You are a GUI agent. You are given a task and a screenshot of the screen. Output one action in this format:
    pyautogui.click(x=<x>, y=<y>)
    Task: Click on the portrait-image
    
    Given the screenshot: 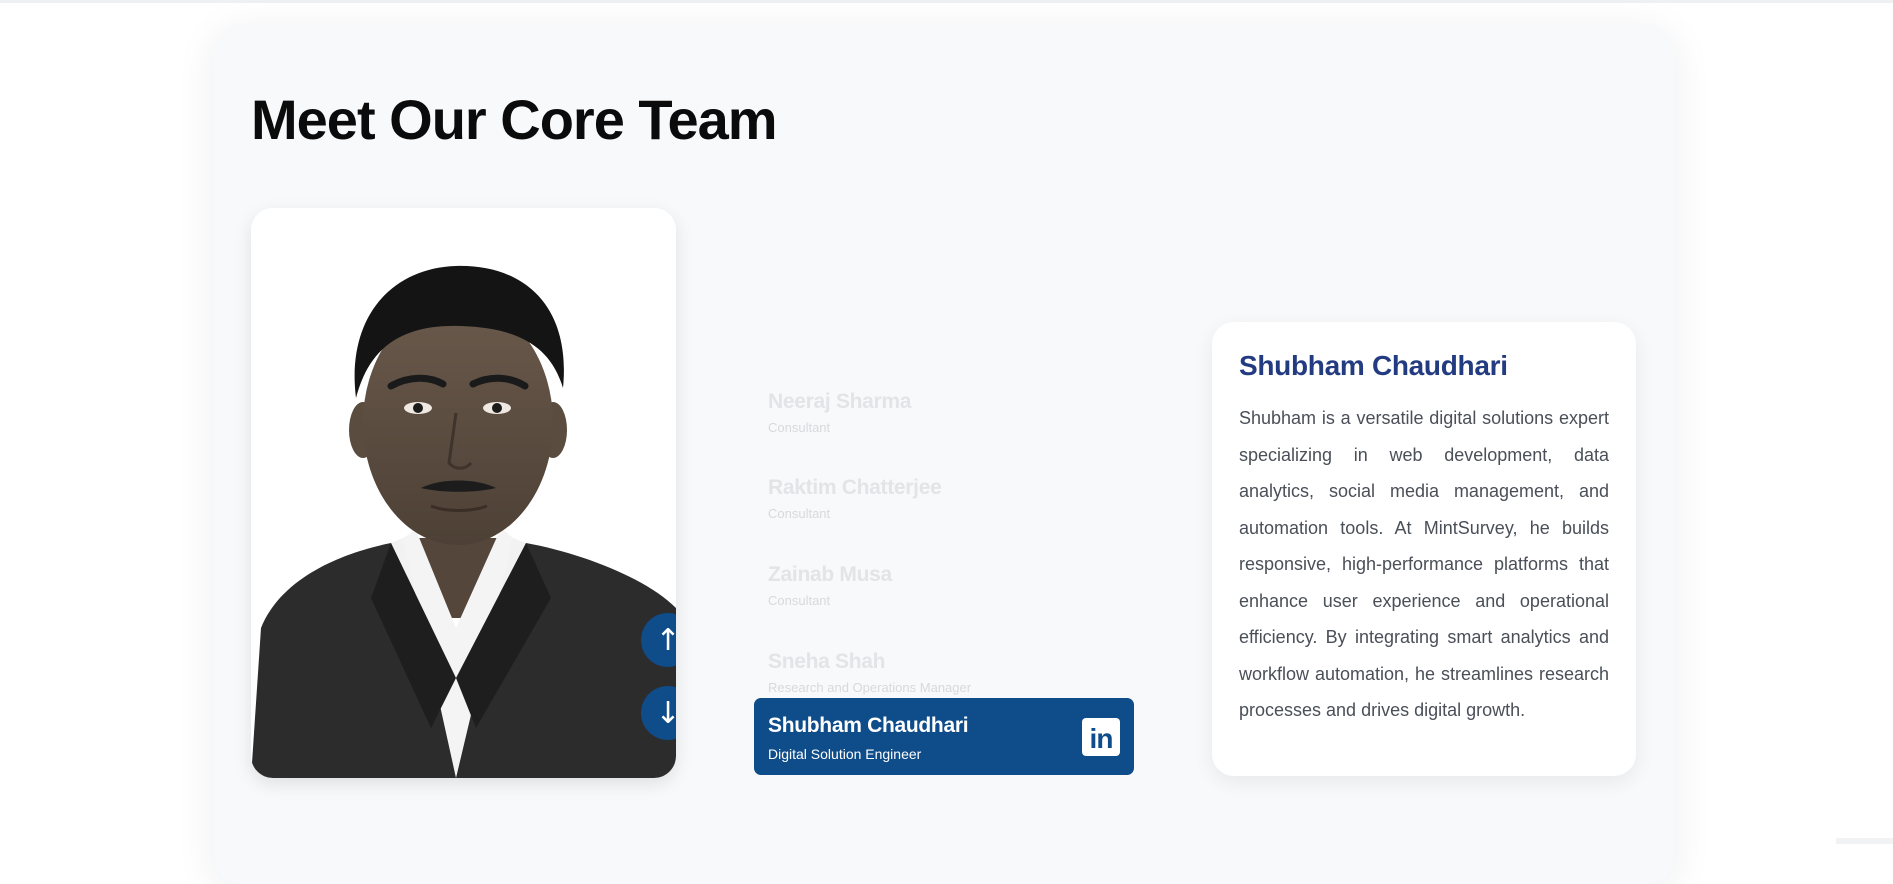 What is the action you would take?
    pyautogui.click(x=463, y=493)
    